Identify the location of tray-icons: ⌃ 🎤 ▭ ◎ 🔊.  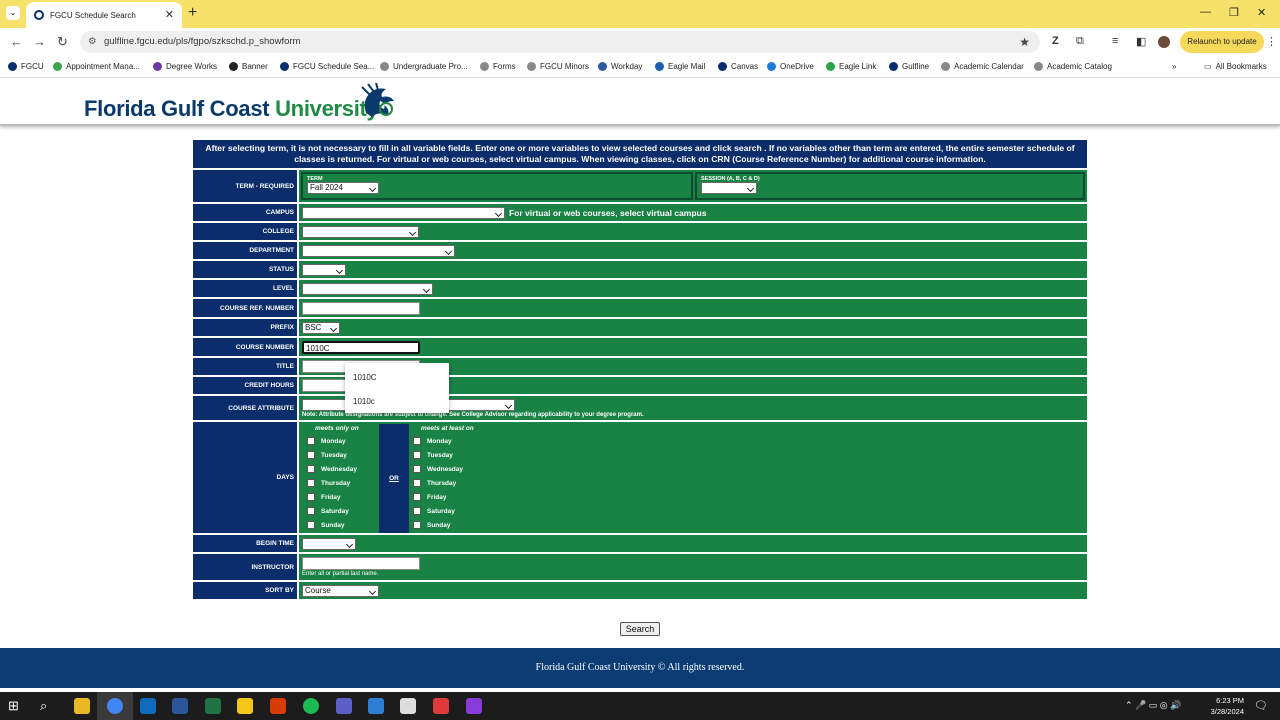
(1153, 705).